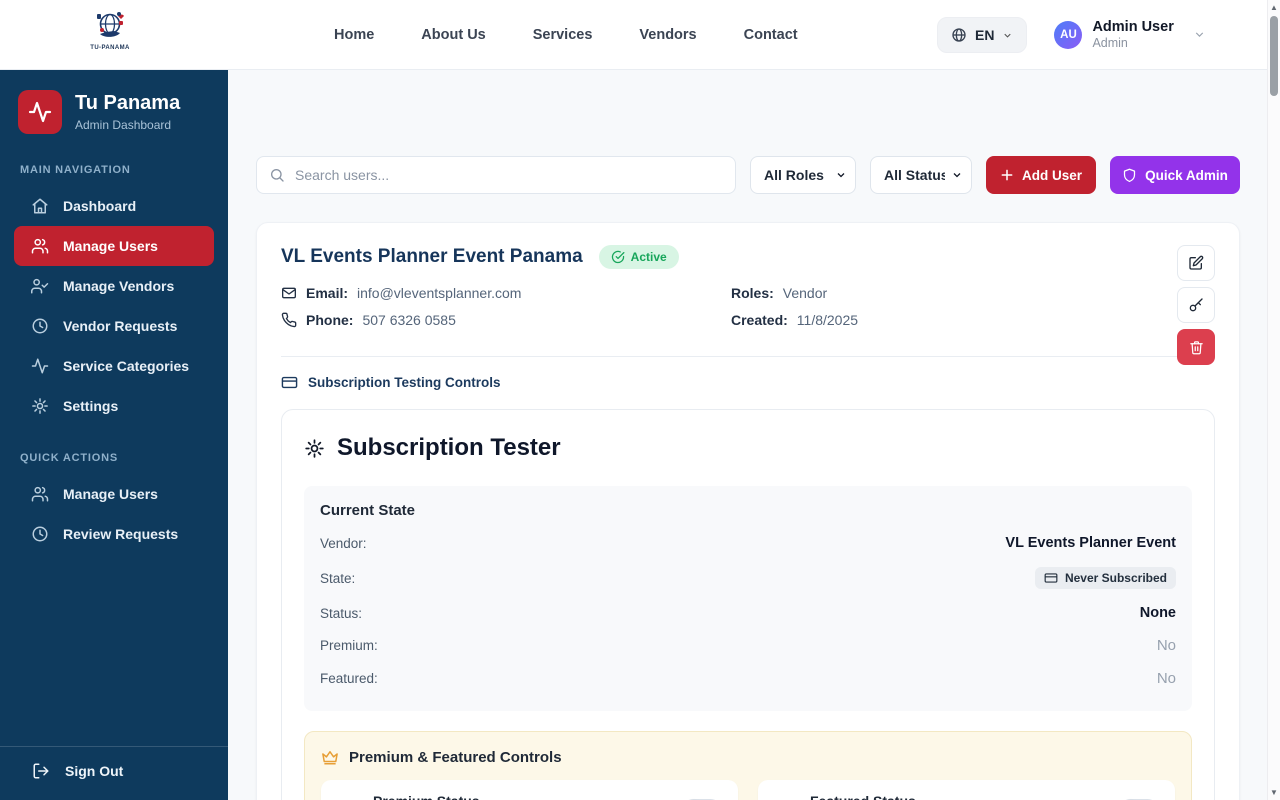 The height and width of the screenshot is (800, 1280). I want to click on nav-link-vendors: Vendors, so click(667, 35).